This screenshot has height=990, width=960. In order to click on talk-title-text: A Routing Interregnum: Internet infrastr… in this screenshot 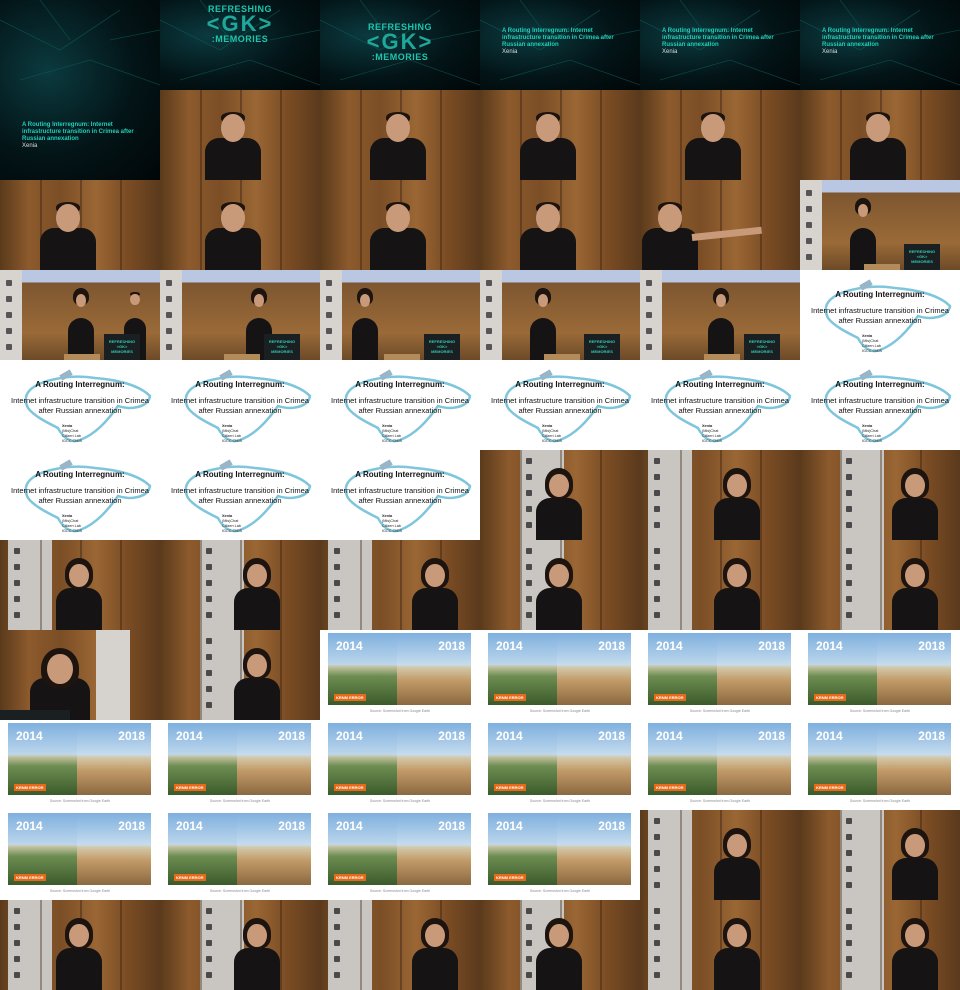, I will do `click(878, 38)`.